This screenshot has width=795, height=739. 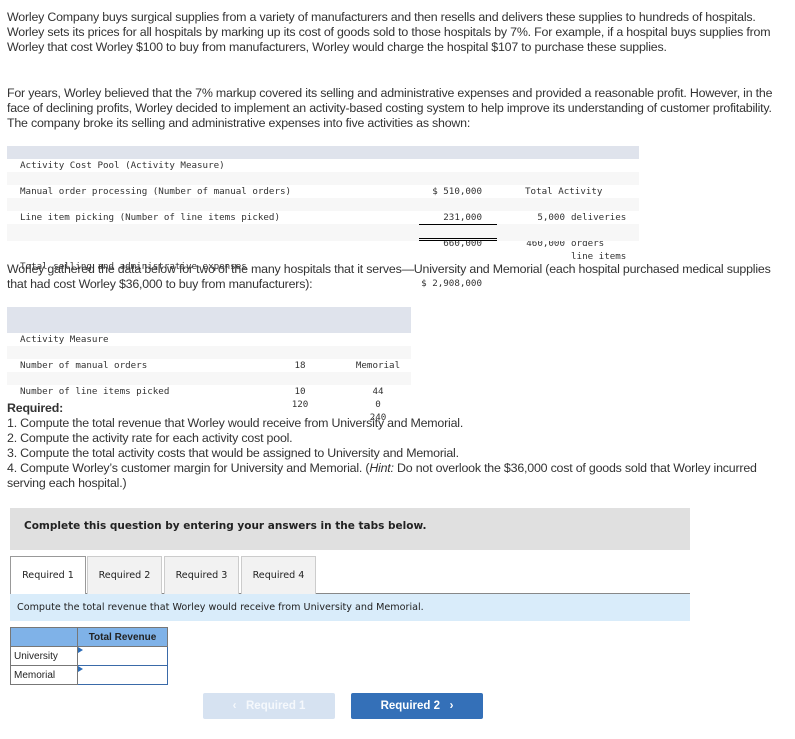 What do you see at coordinates (378, 391) in the screenshot?
I see `memorial-value: 44` at bounding box center [378, 391].